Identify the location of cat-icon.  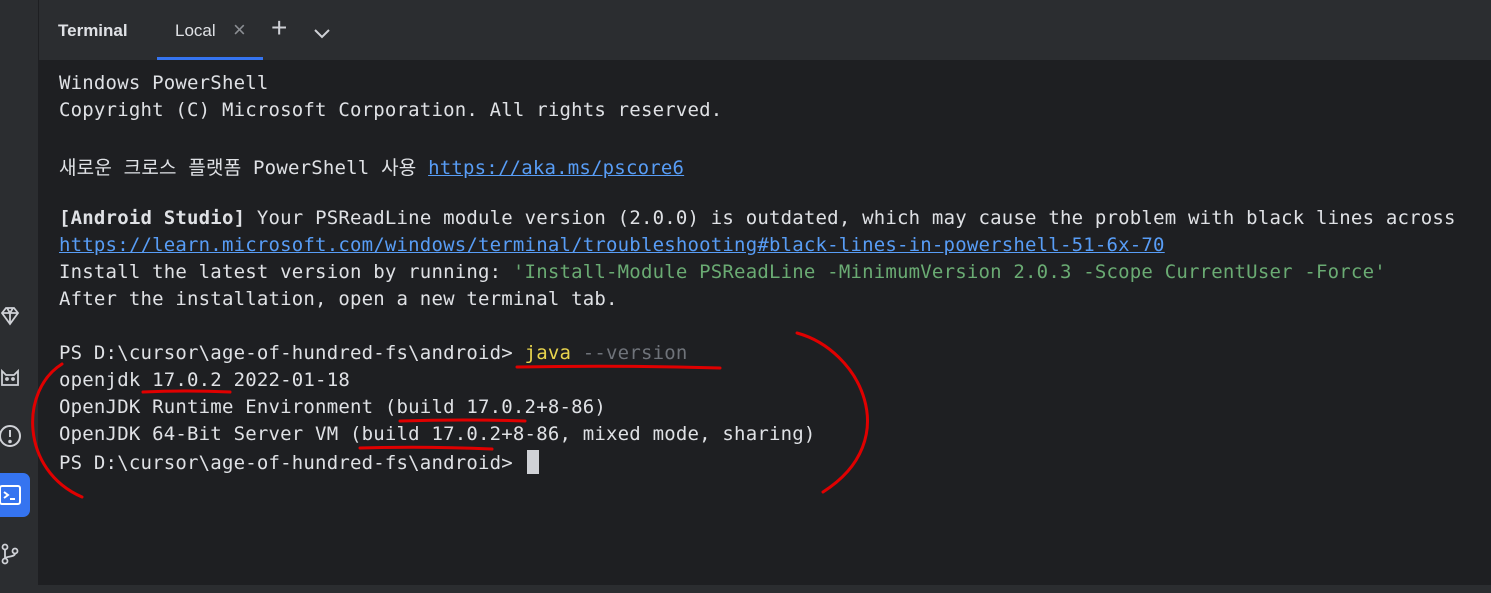
(12, 377).